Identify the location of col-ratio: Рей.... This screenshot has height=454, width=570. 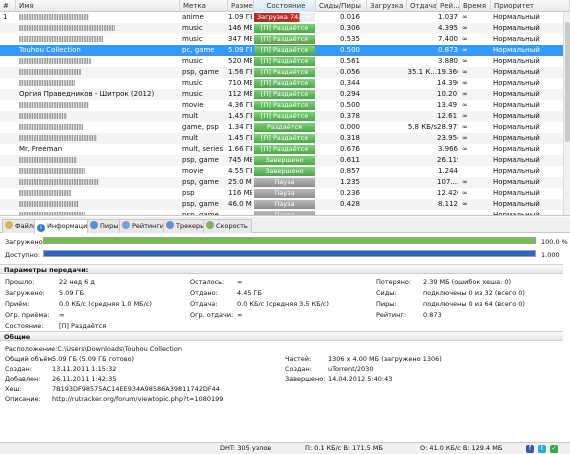
(448, 6).